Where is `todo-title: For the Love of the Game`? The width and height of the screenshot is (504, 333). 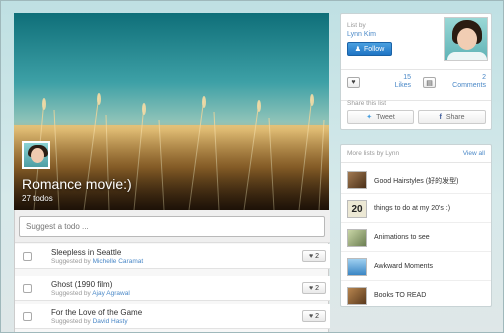
todo-title: For the Love of the Game is located at coordinates (96, 312).